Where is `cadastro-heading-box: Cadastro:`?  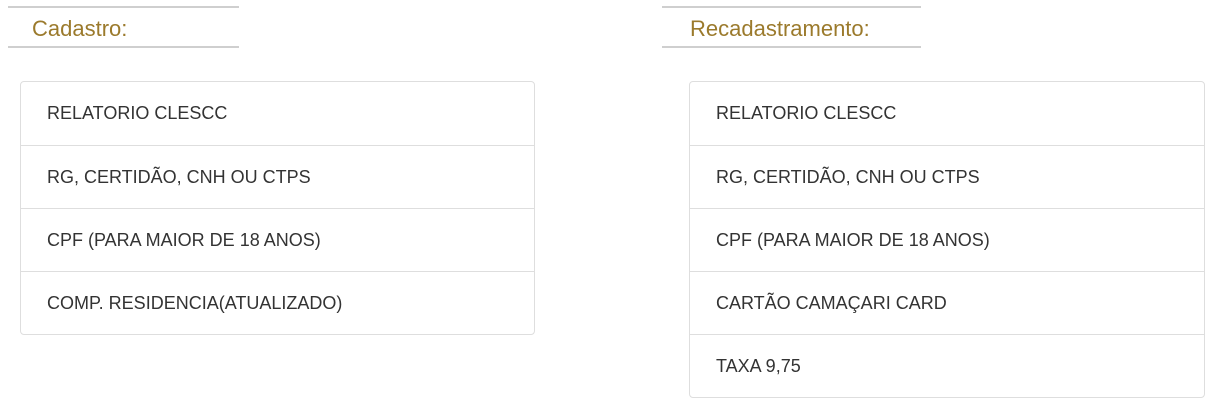
cadastro-heading-box: Cadastro: is located at coordinates (123, 27).